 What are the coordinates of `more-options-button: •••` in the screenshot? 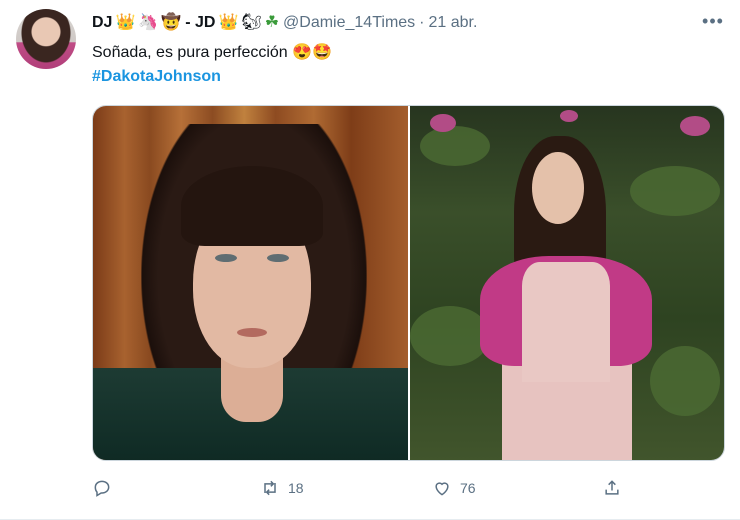 It's located at (713, 23).